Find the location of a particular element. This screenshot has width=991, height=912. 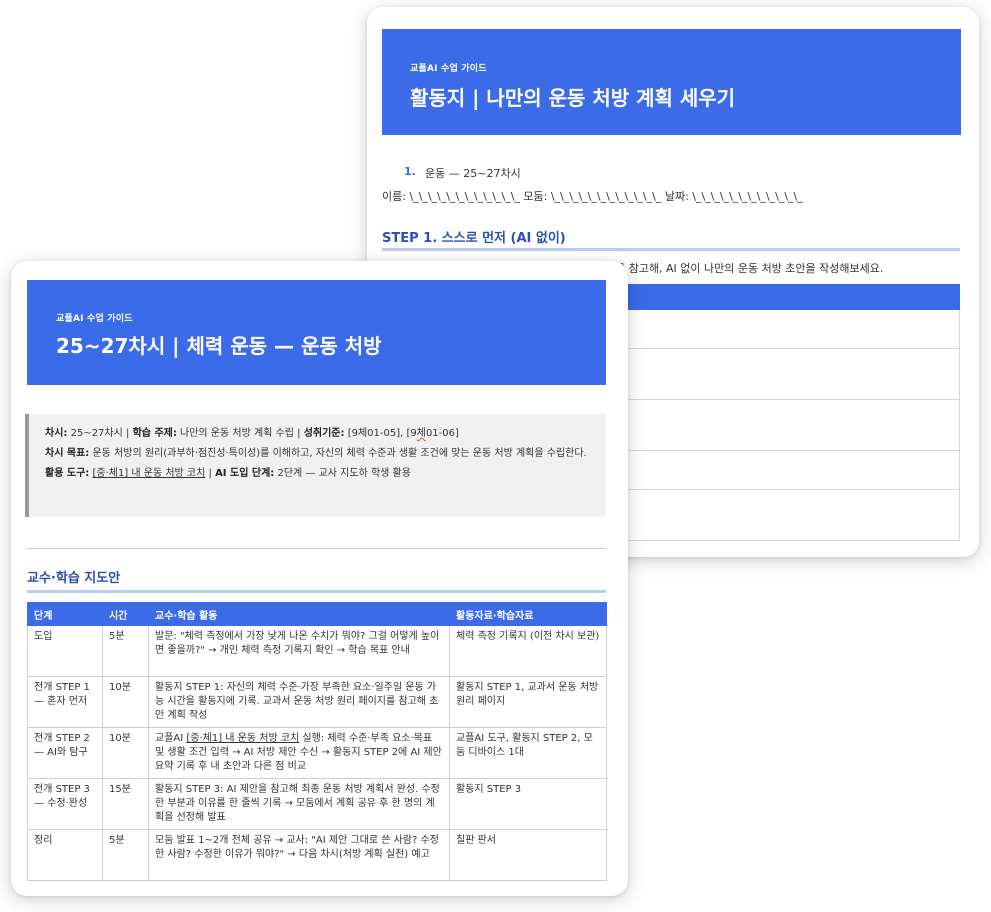

step1-rule is located at coordinates (671, 249).